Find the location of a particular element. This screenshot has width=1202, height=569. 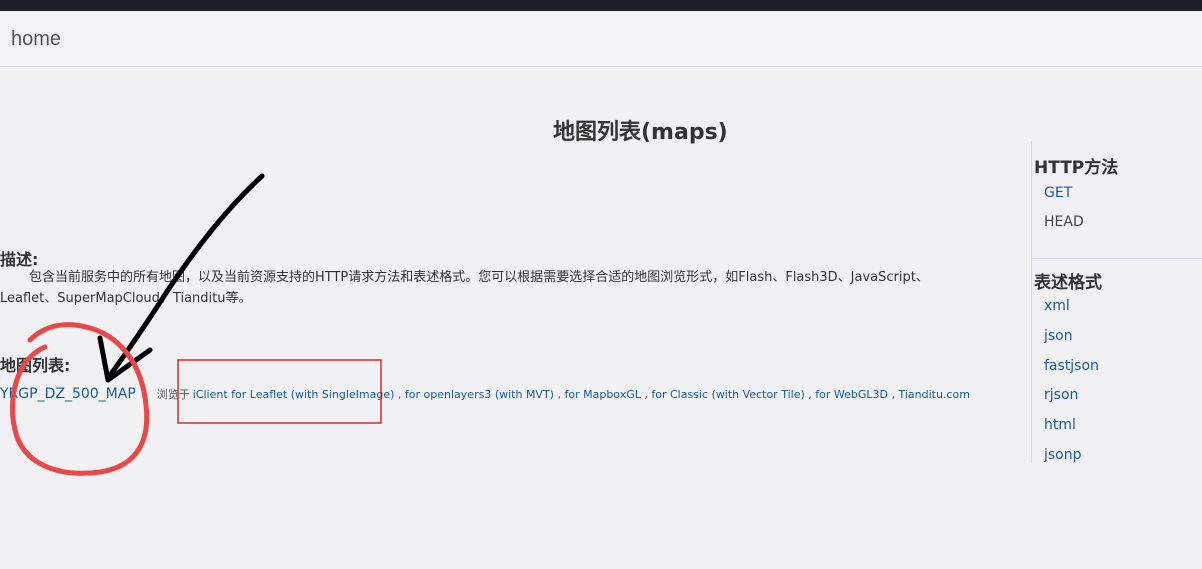

format-jsonp: jsonp is located at coordinates (1063, 455).